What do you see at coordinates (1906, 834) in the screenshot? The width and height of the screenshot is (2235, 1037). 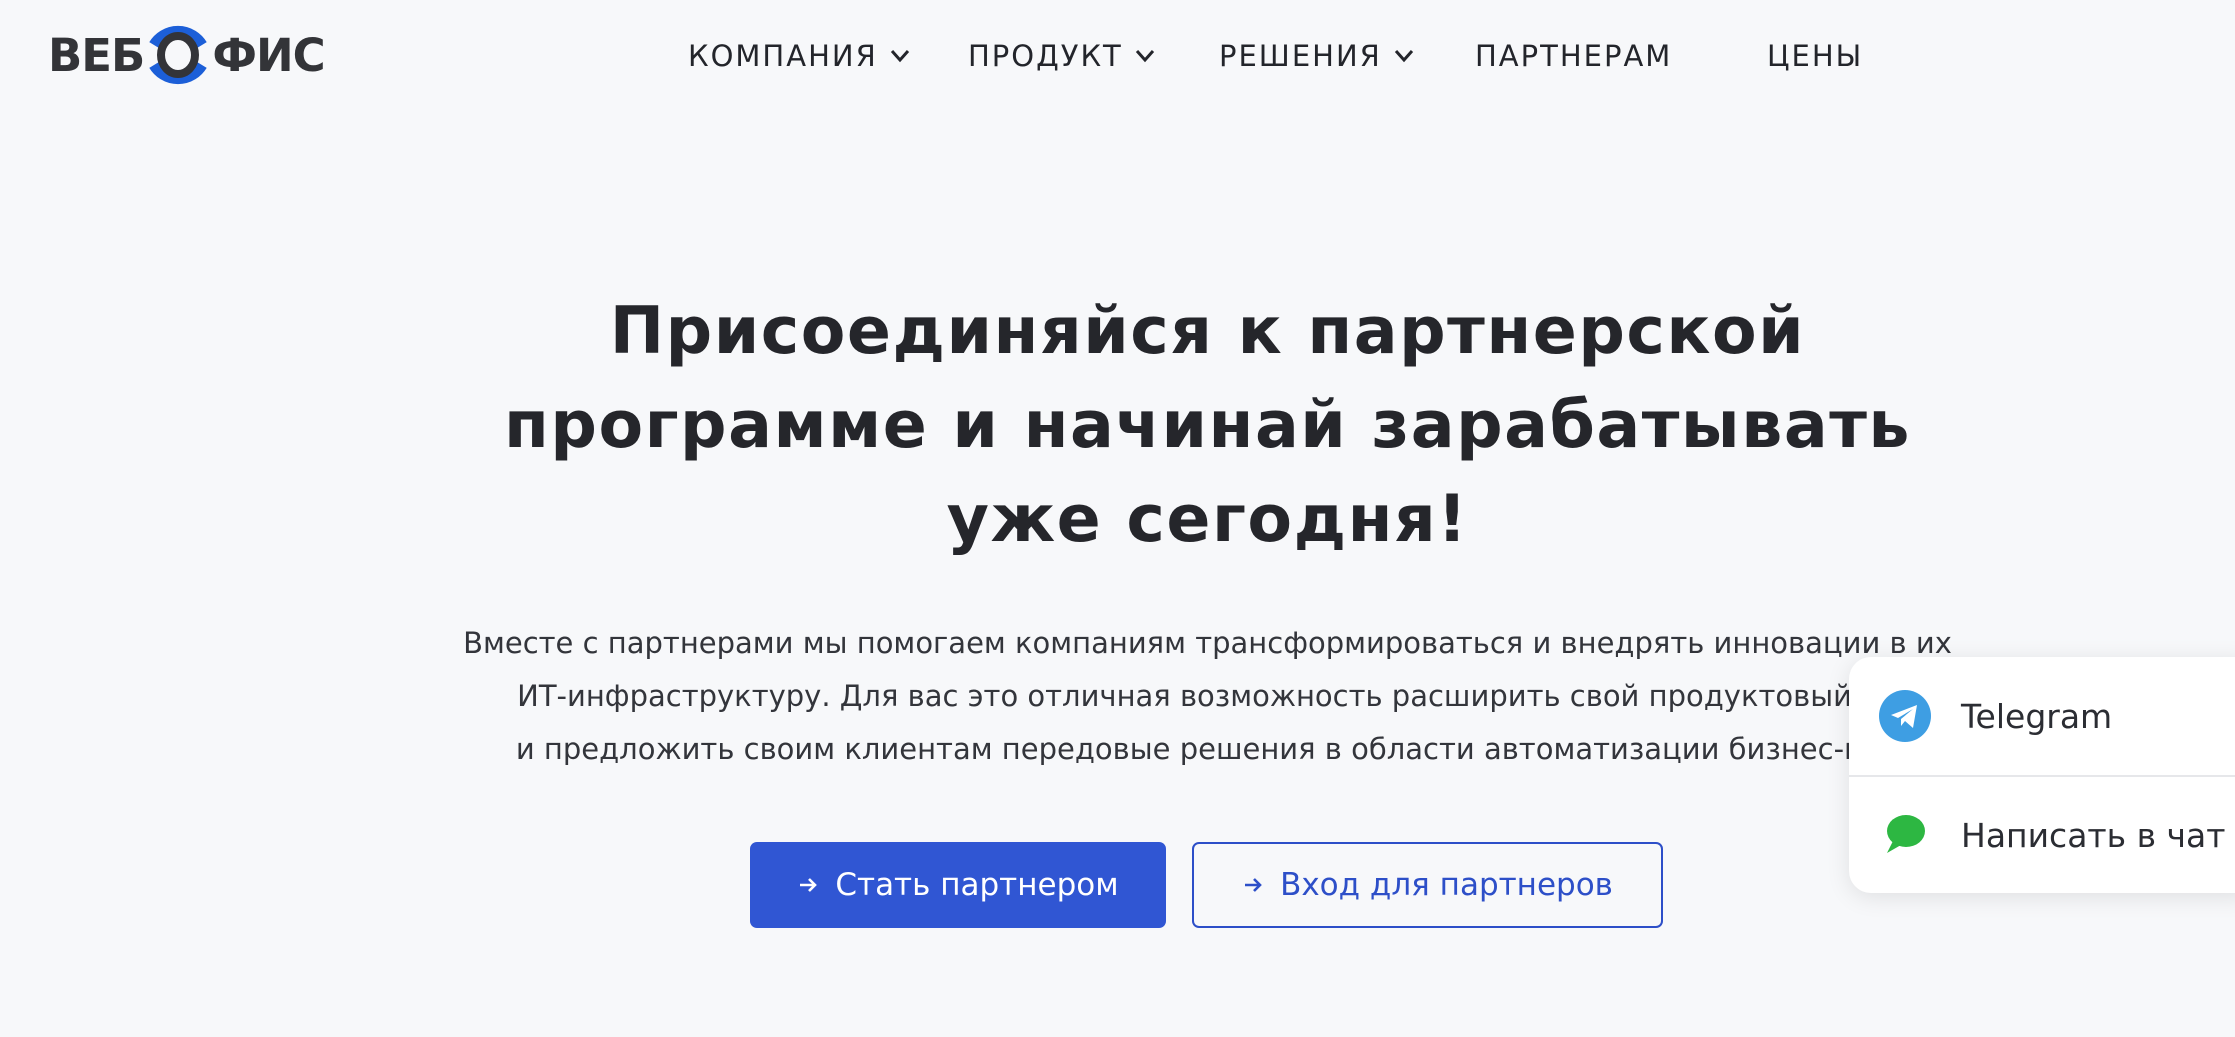 I see `chat-bubble-icon` at bounding box center [1906, 834].